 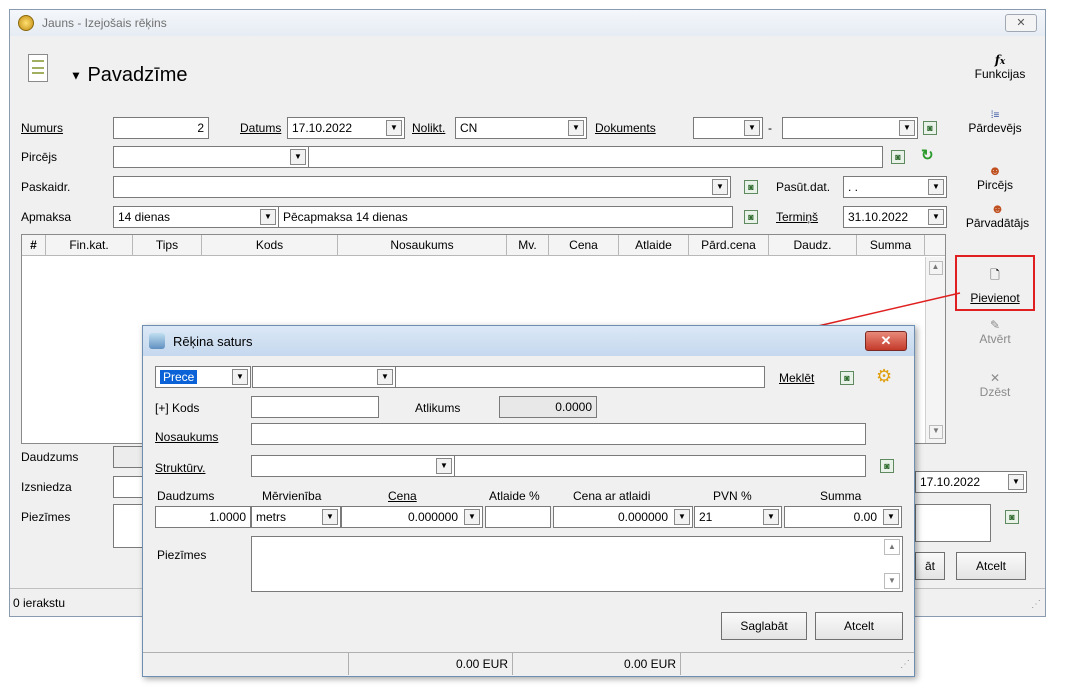 What do you see at coordinates (898, 157) in the screenshot?
I see `pircejs-search-icon: ◙` at bounding box center [898, 157].